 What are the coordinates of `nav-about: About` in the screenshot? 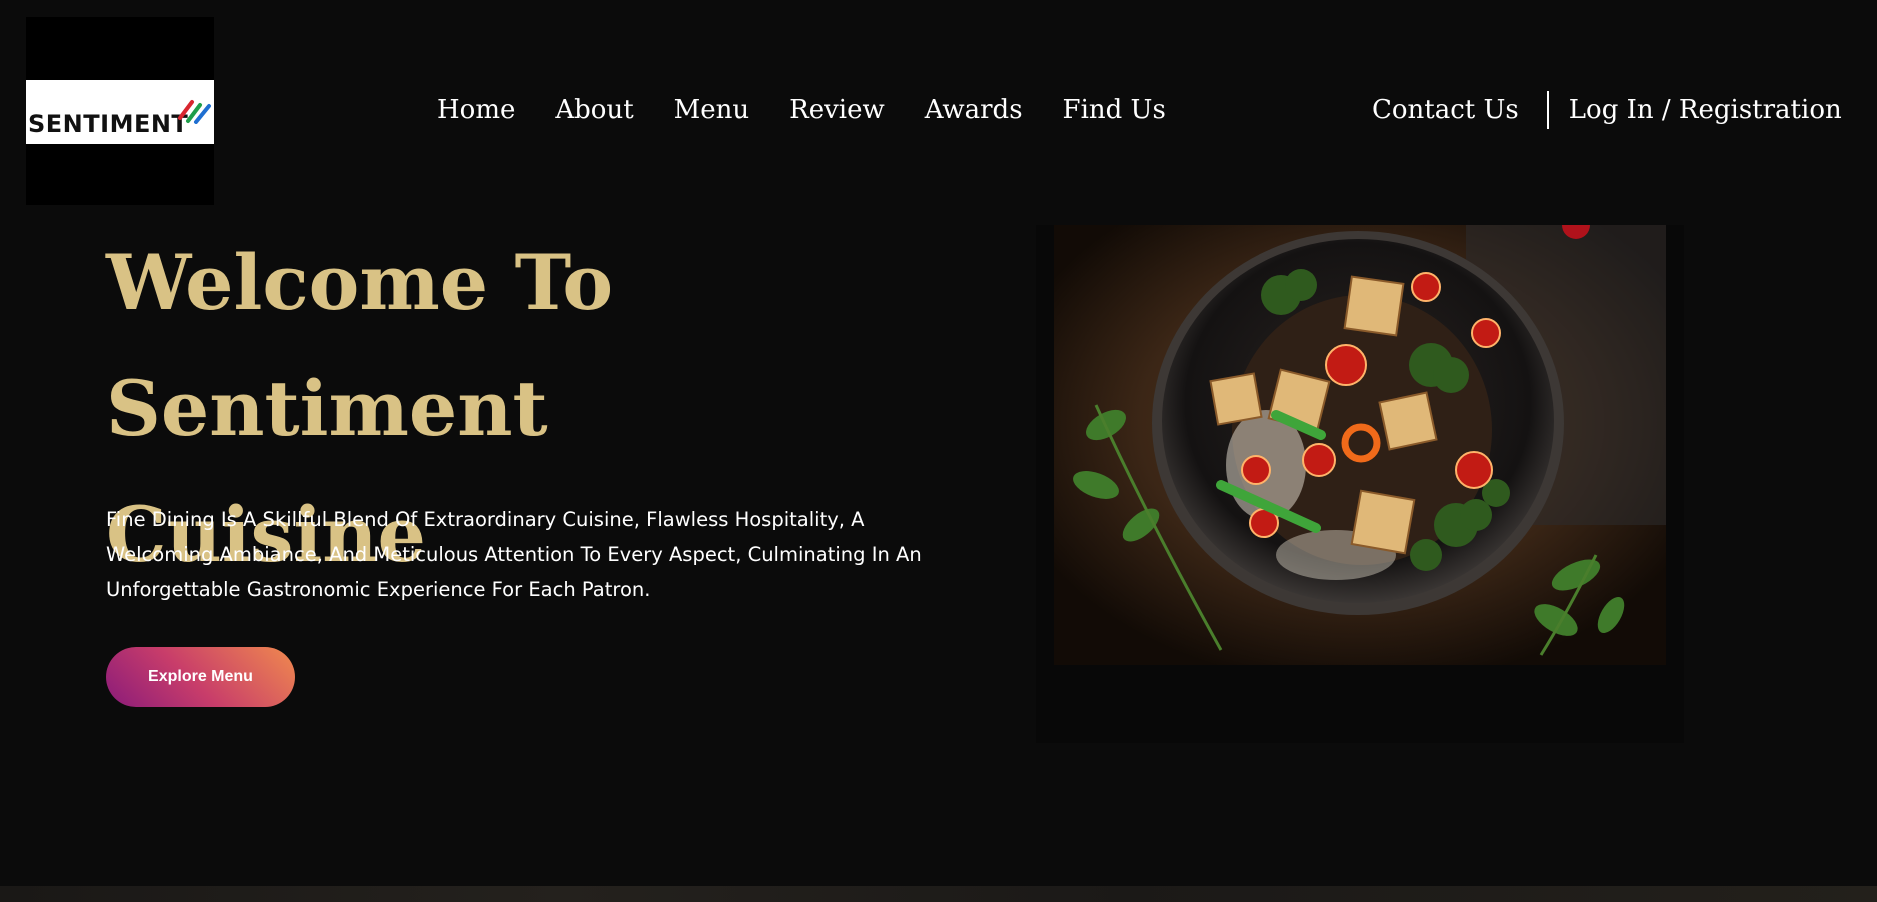 It's located at (594, 110).